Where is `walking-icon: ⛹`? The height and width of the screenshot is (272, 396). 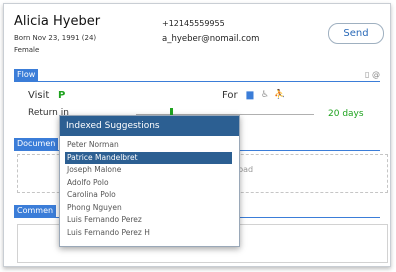 walking-icon: ⛹ is located at coordinates (280, 95).